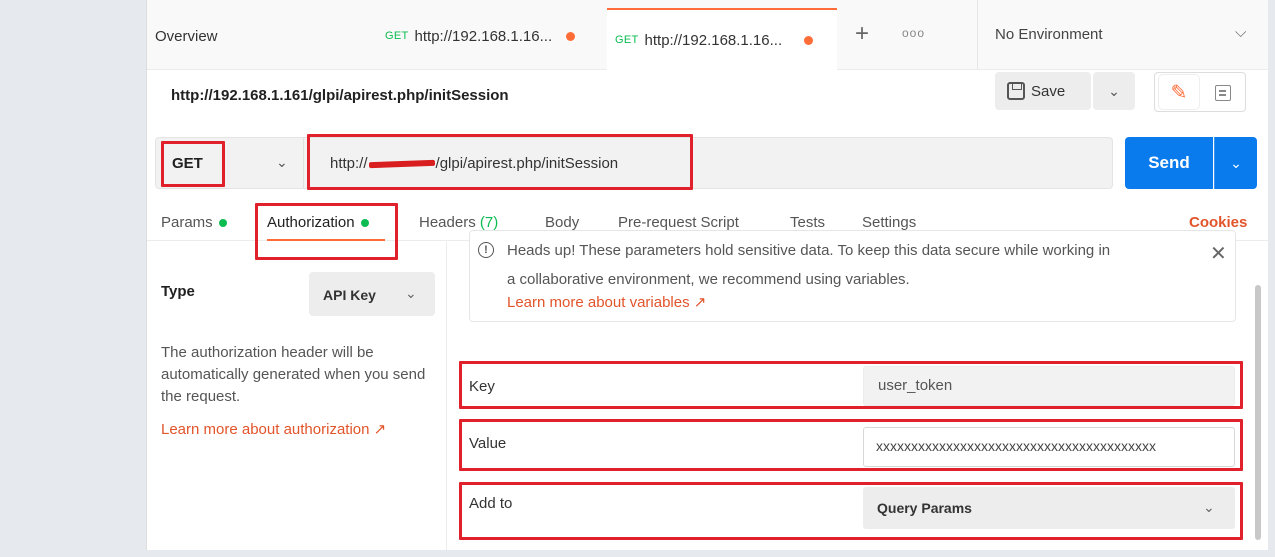 This screenshot has height=557, width=1275. Describe the element at coordinates (1179, 92) in the screenshot. I see `pencil-edit-icon: ✎` at that location.